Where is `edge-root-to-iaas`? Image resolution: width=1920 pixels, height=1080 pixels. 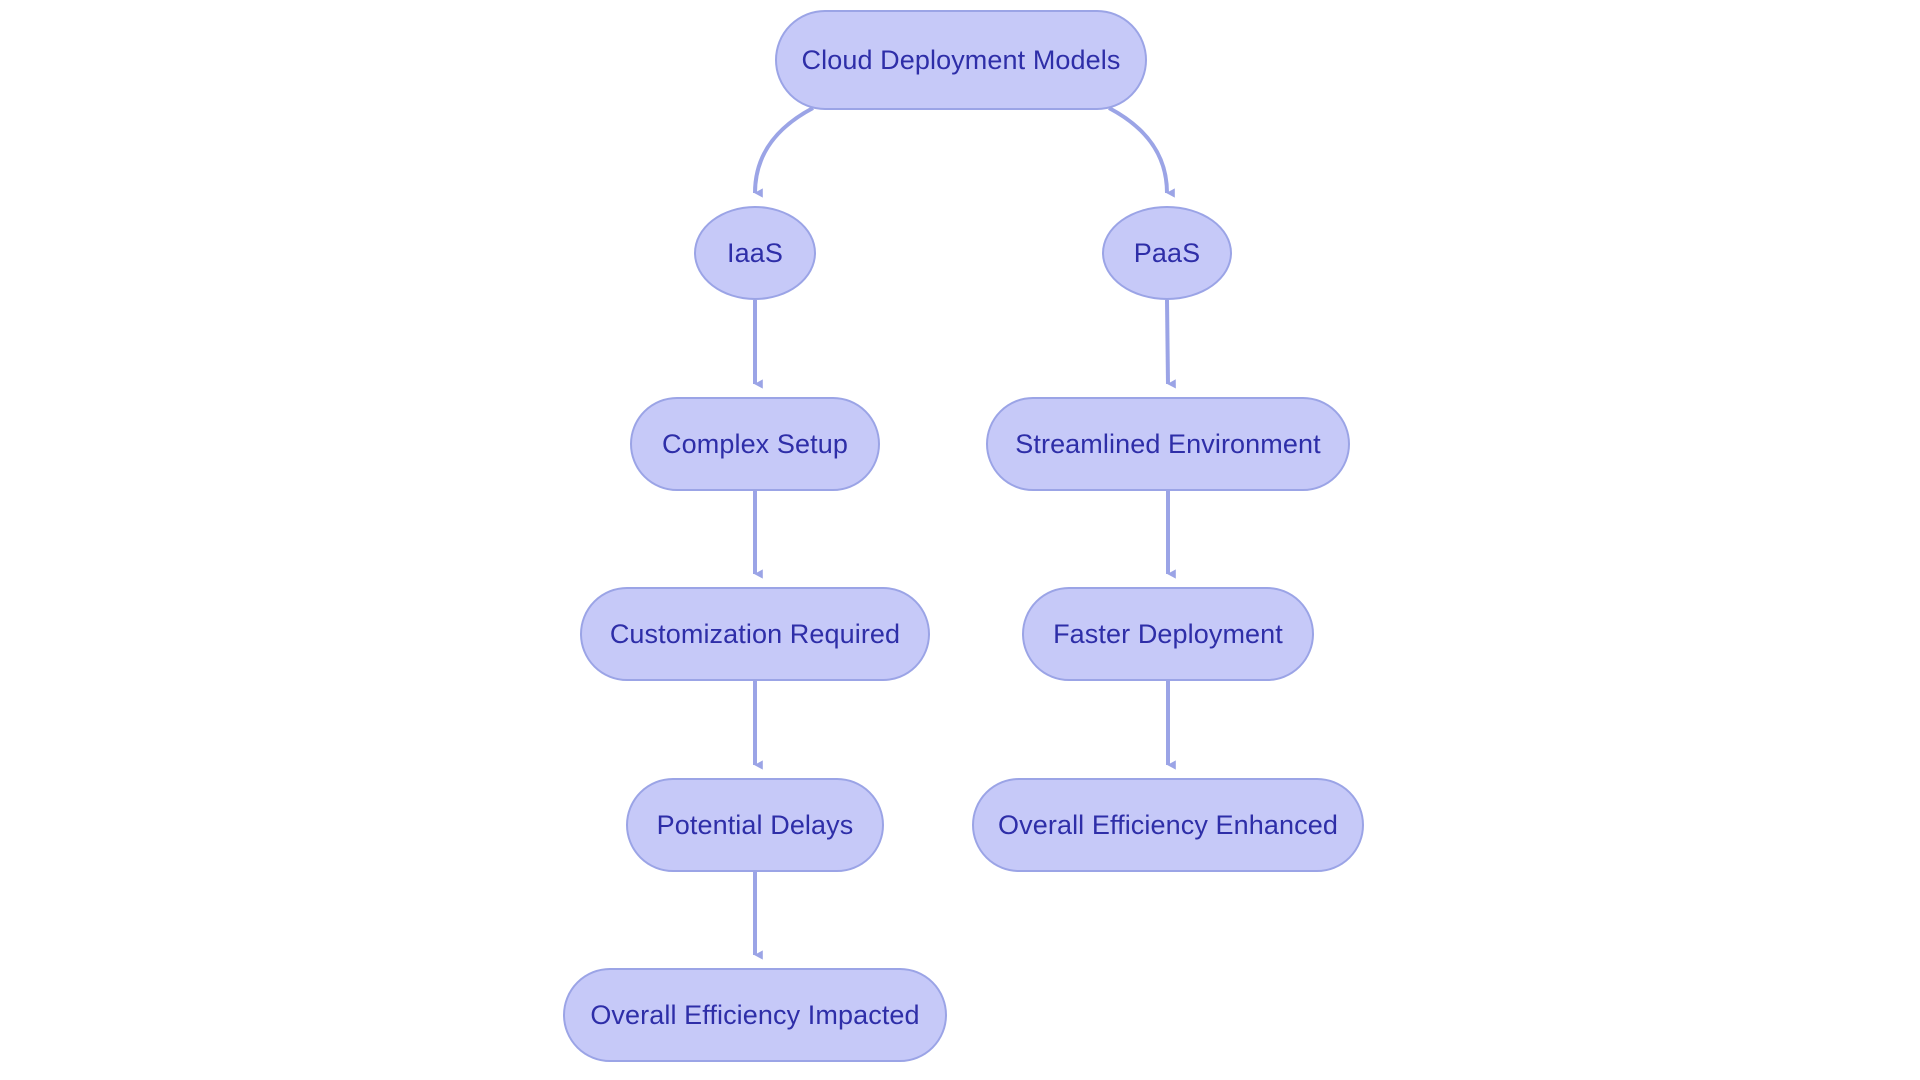 edge-root-to-iaas is located at coordinates (783, 152).